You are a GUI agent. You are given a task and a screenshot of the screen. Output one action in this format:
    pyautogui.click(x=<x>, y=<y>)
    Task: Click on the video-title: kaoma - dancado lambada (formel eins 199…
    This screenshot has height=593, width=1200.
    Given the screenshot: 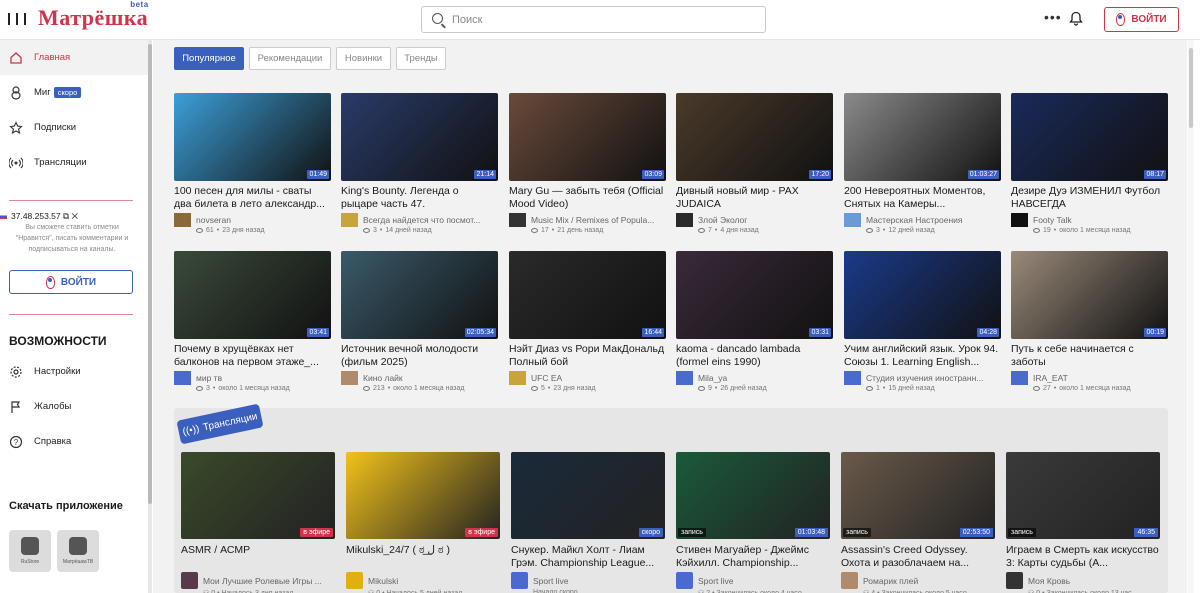 What is the action you would take?
    pyautogui.click(x=754, y=355)
    